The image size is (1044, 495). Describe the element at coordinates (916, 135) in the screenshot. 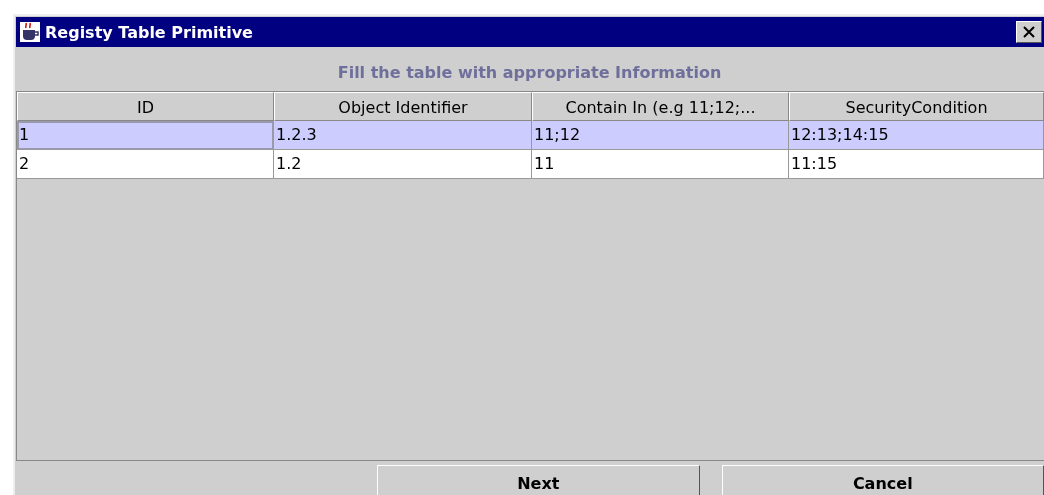

I see `table-cell: 12:13;14:15` at that location.